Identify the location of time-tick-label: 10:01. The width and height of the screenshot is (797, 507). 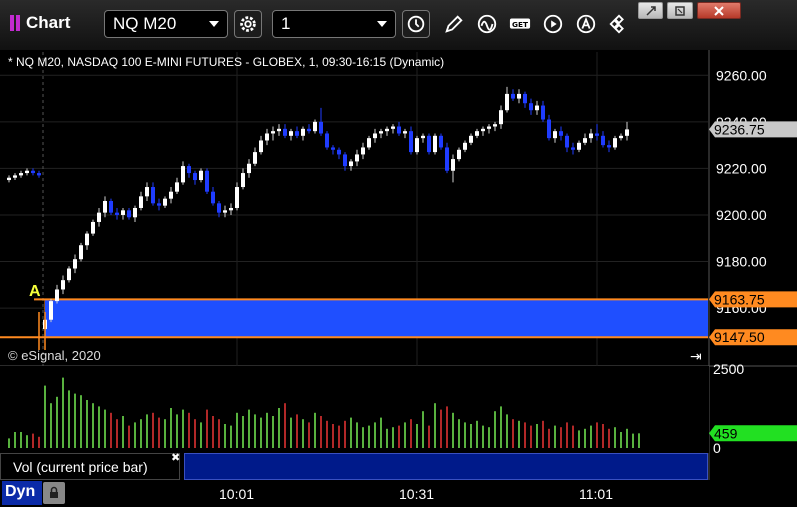
(237, 494).